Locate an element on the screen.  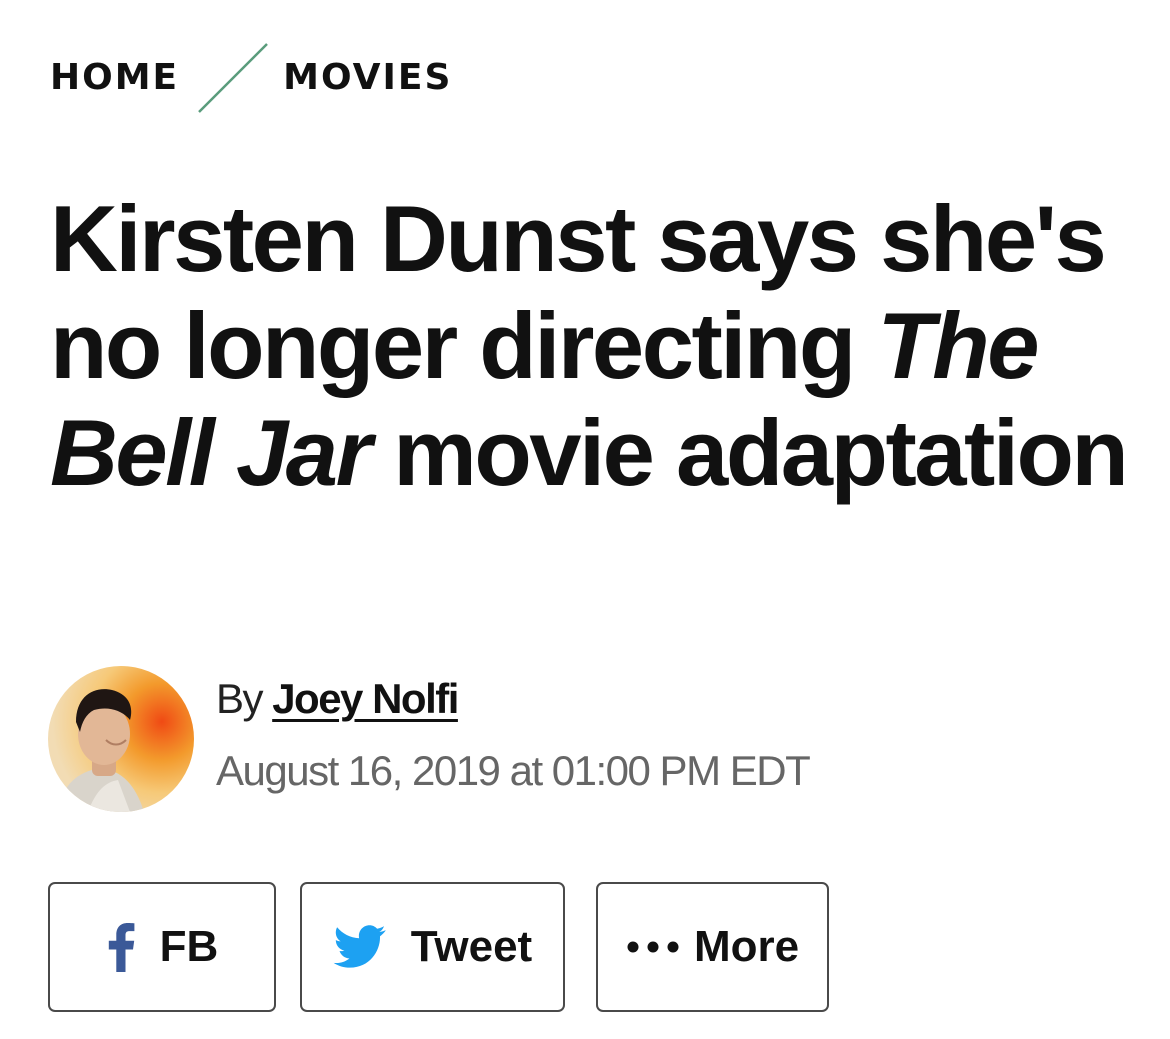
byline: By Joey Nolfi is located at coordinates (337, 698).